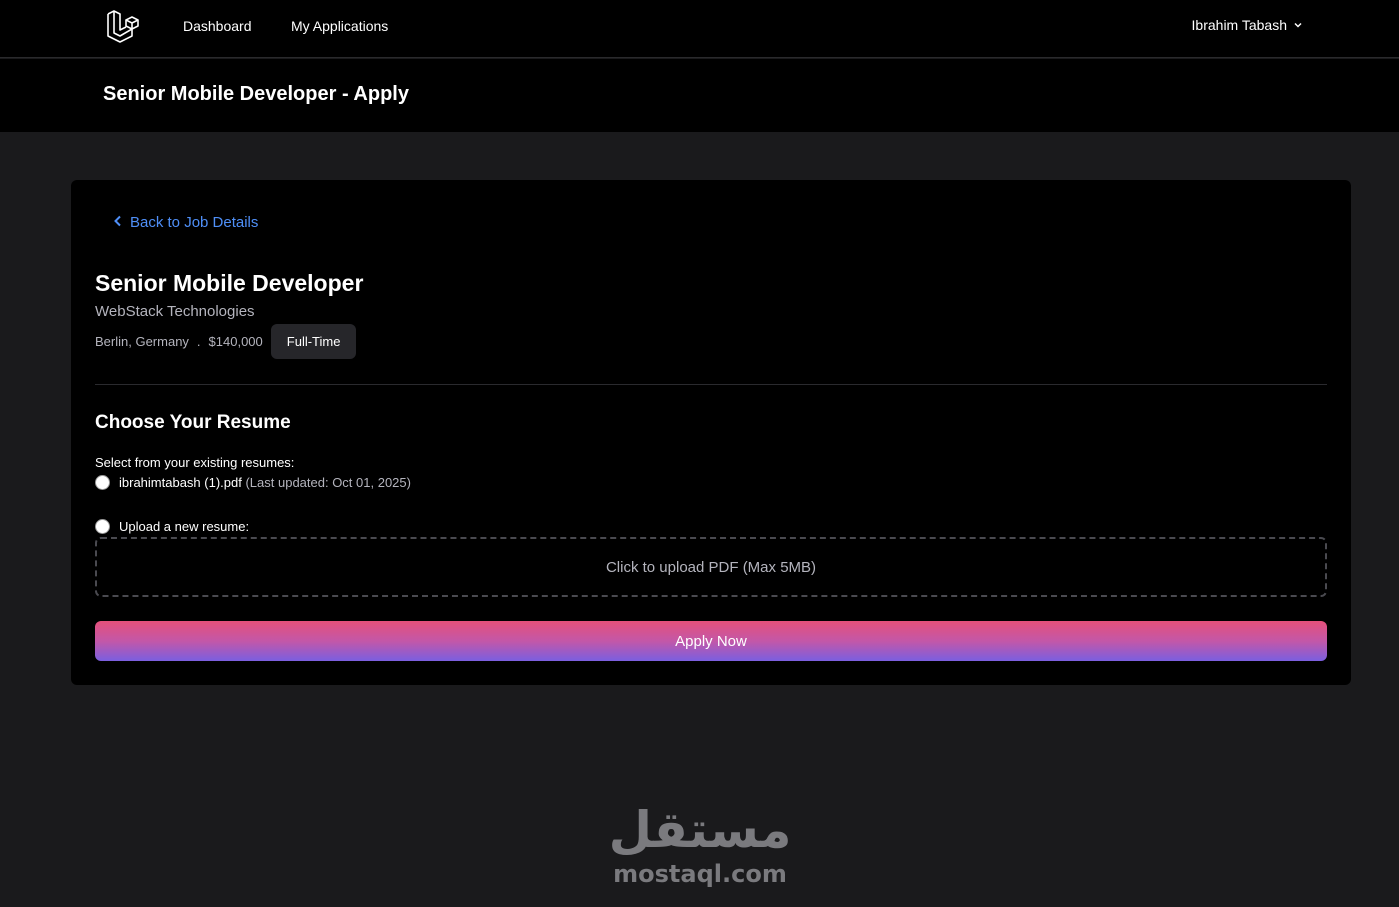 This screenshot has width=1399, height=907. What do you see at coordinates (175, 311) in the screenshot?
I see `company-name: WebStack Technologies` at bounding box center [175, 311].